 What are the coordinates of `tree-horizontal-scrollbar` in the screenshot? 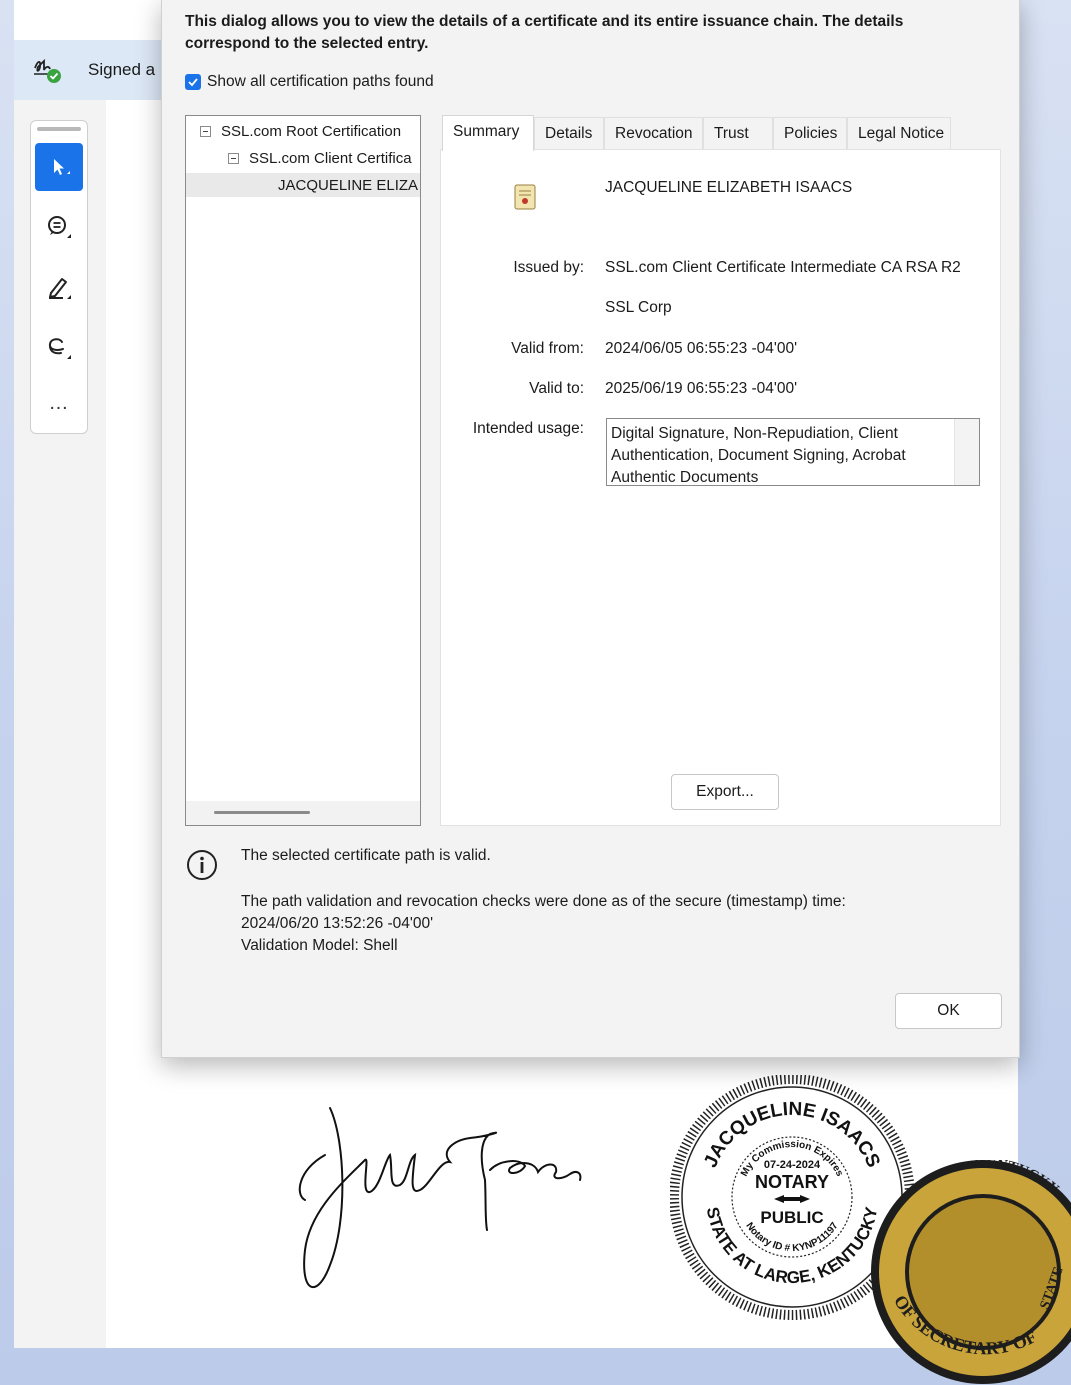 It's located at (303, 813).